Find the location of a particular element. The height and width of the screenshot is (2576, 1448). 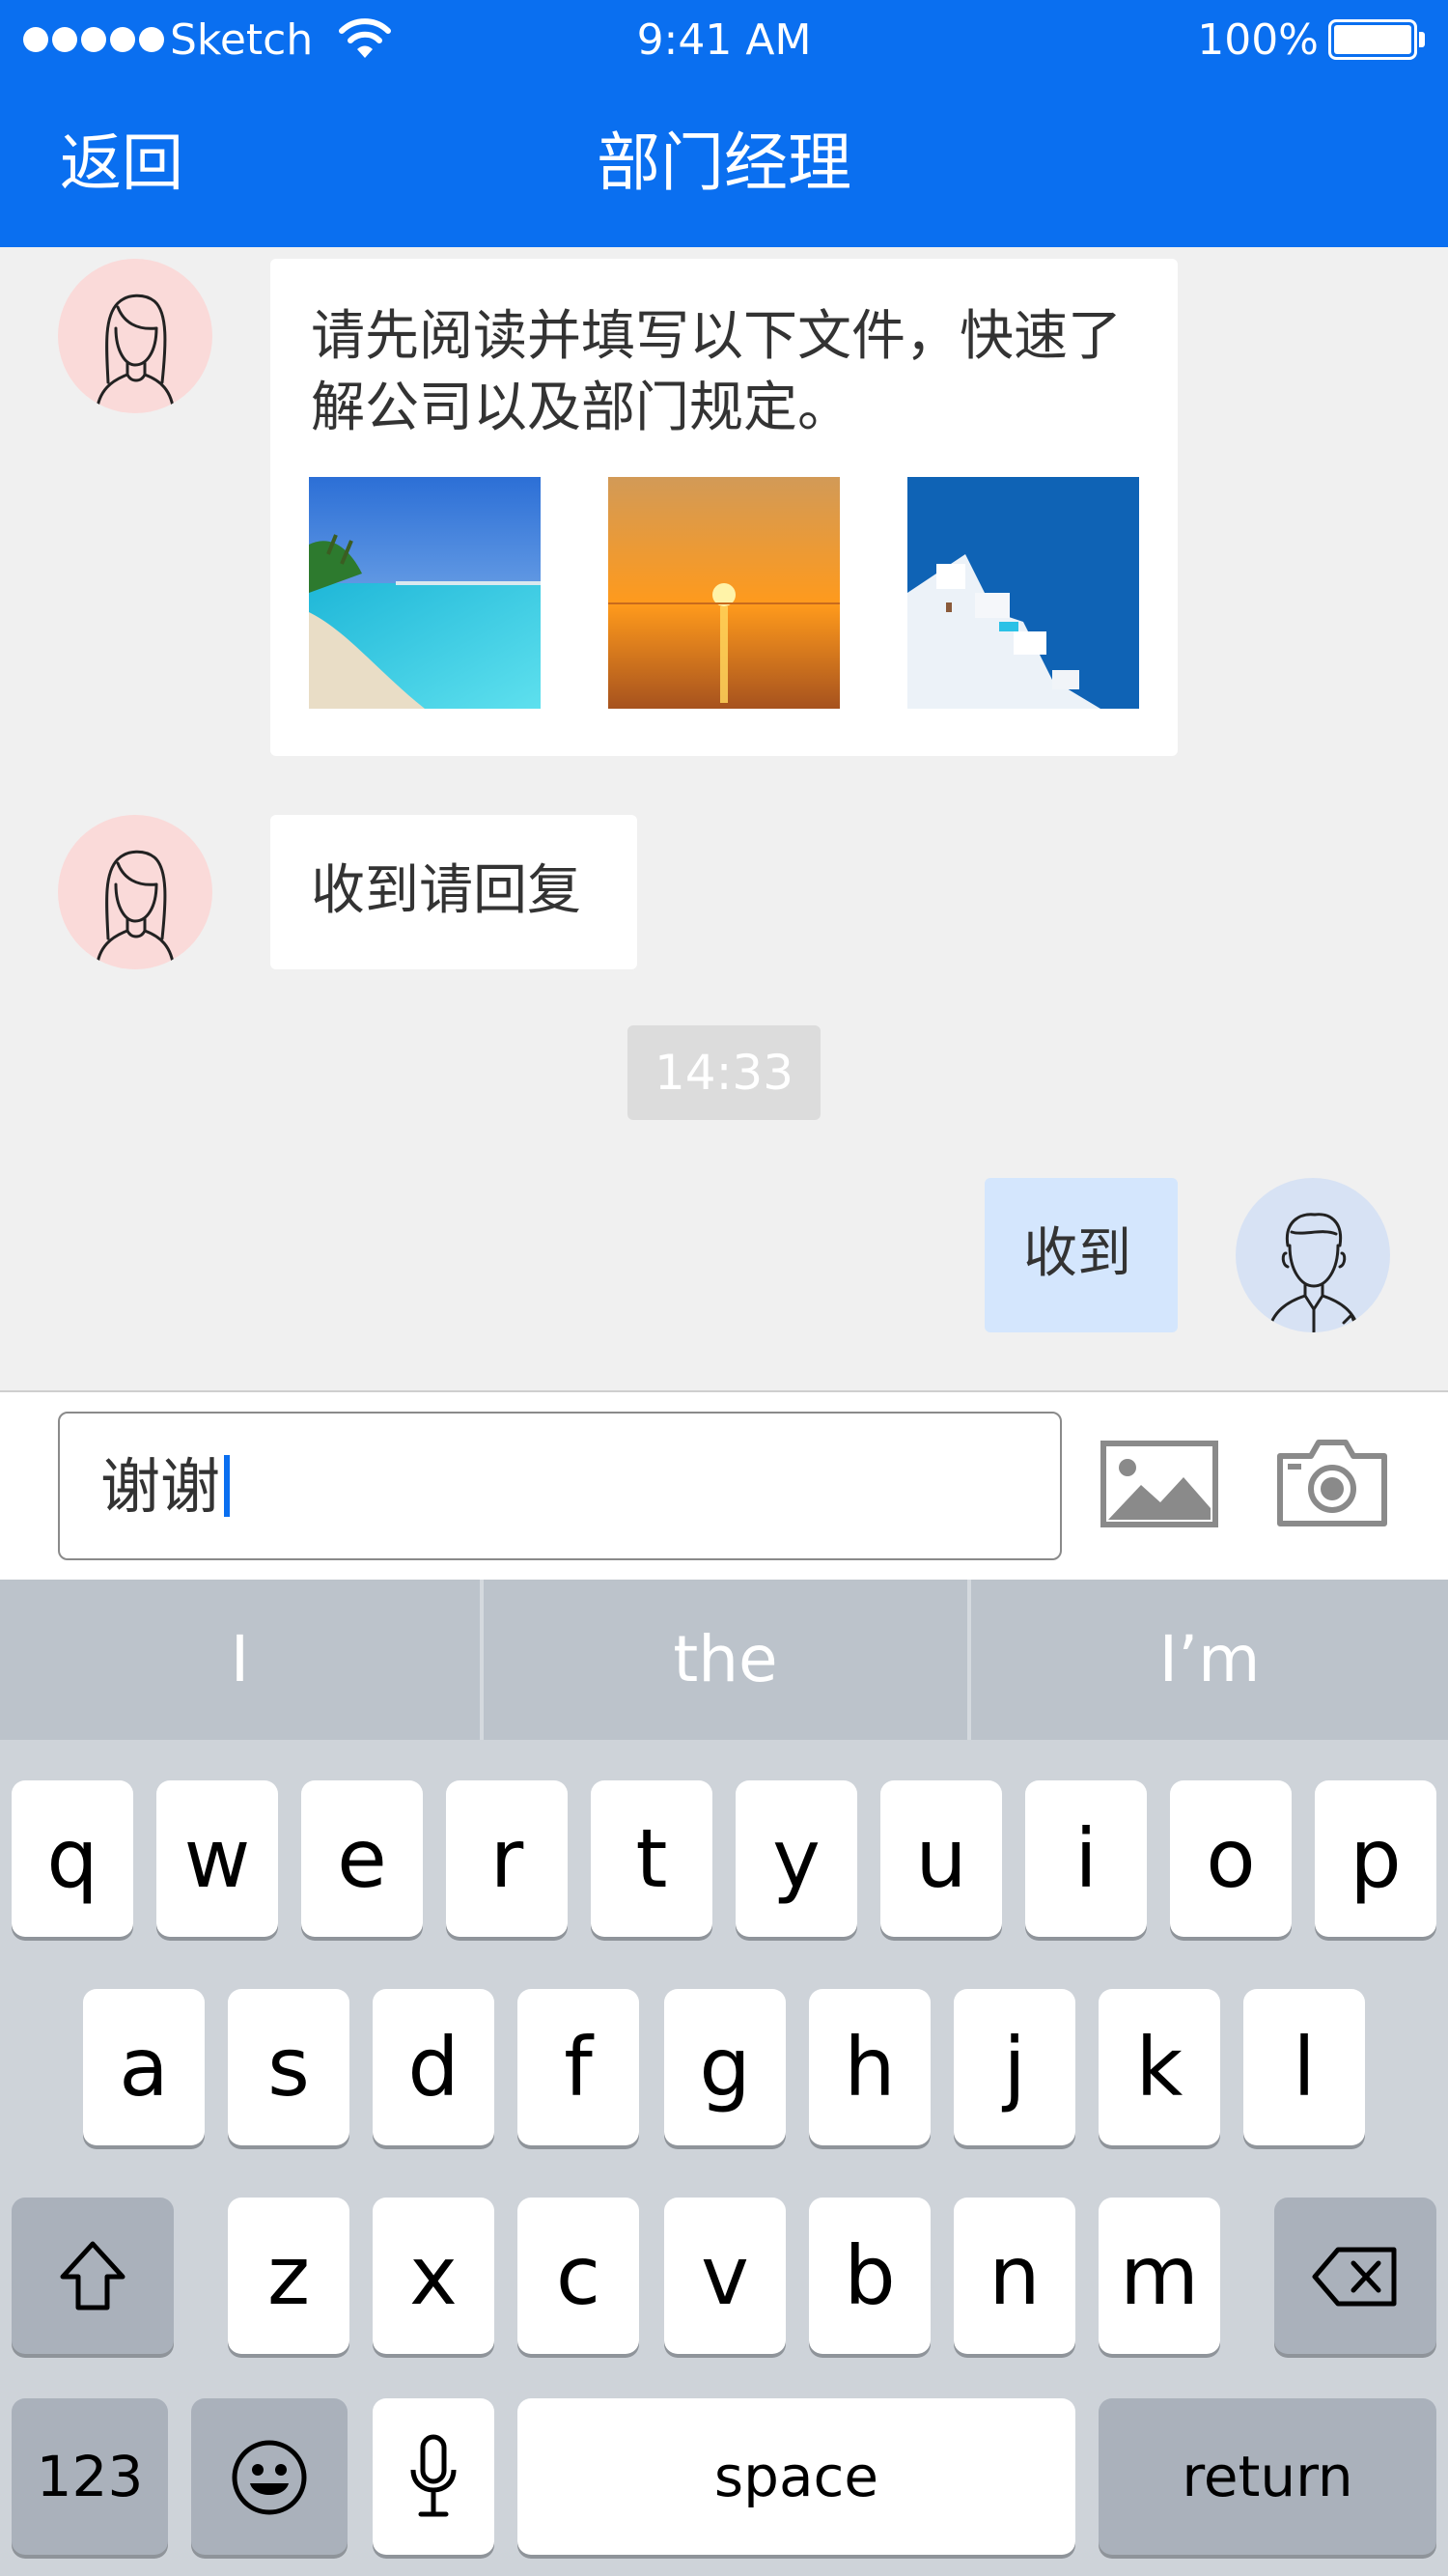

key-b: b is located at coordinates (870, 2276).